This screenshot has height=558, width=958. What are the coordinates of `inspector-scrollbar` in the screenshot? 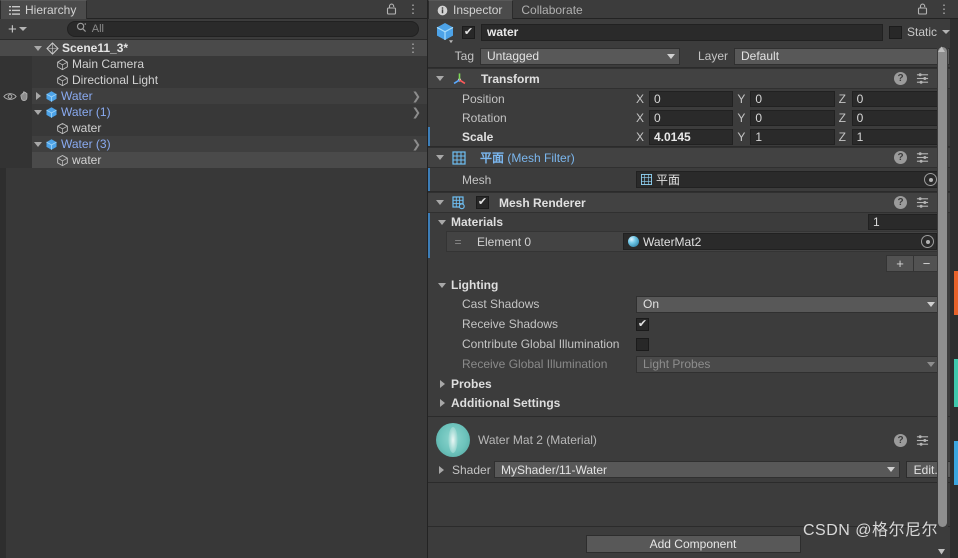 It's located at (942, 288).